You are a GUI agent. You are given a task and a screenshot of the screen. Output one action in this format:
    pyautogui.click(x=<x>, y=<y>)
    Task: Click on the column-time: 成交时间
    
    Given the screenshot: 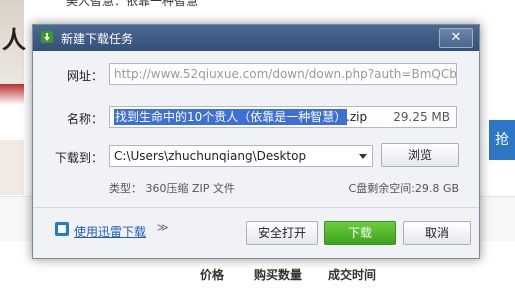 What is the action you would take?
    pyautogui.click(x=352, y=275)
    